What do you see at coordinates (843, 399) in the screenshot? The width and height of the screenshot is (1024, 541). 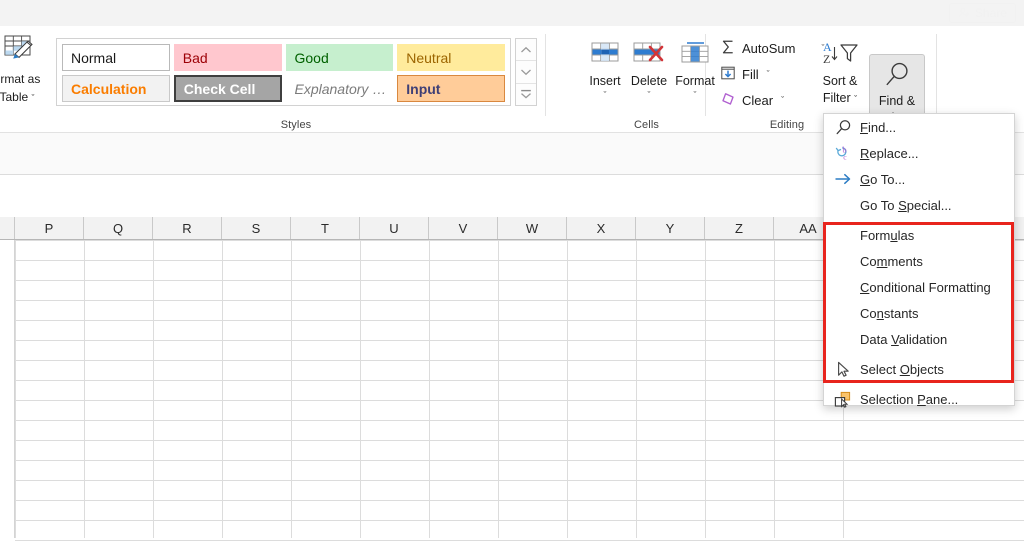 I see `selection-pane-icon` at bounding box center [843, 399].